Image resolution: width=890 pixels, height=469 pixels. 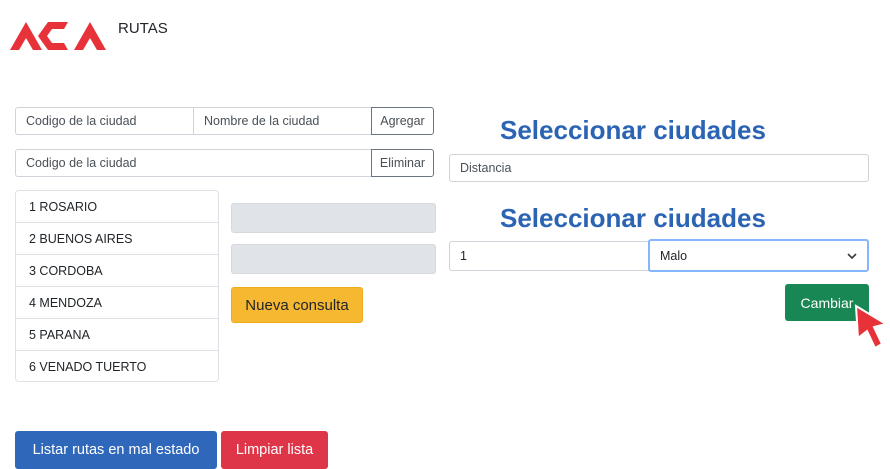 What do you see at coordinates (117, 239) in the screenshot?
I see `city-list-item: 2 BUENOS AIRES` at bounding box center [117, 239].